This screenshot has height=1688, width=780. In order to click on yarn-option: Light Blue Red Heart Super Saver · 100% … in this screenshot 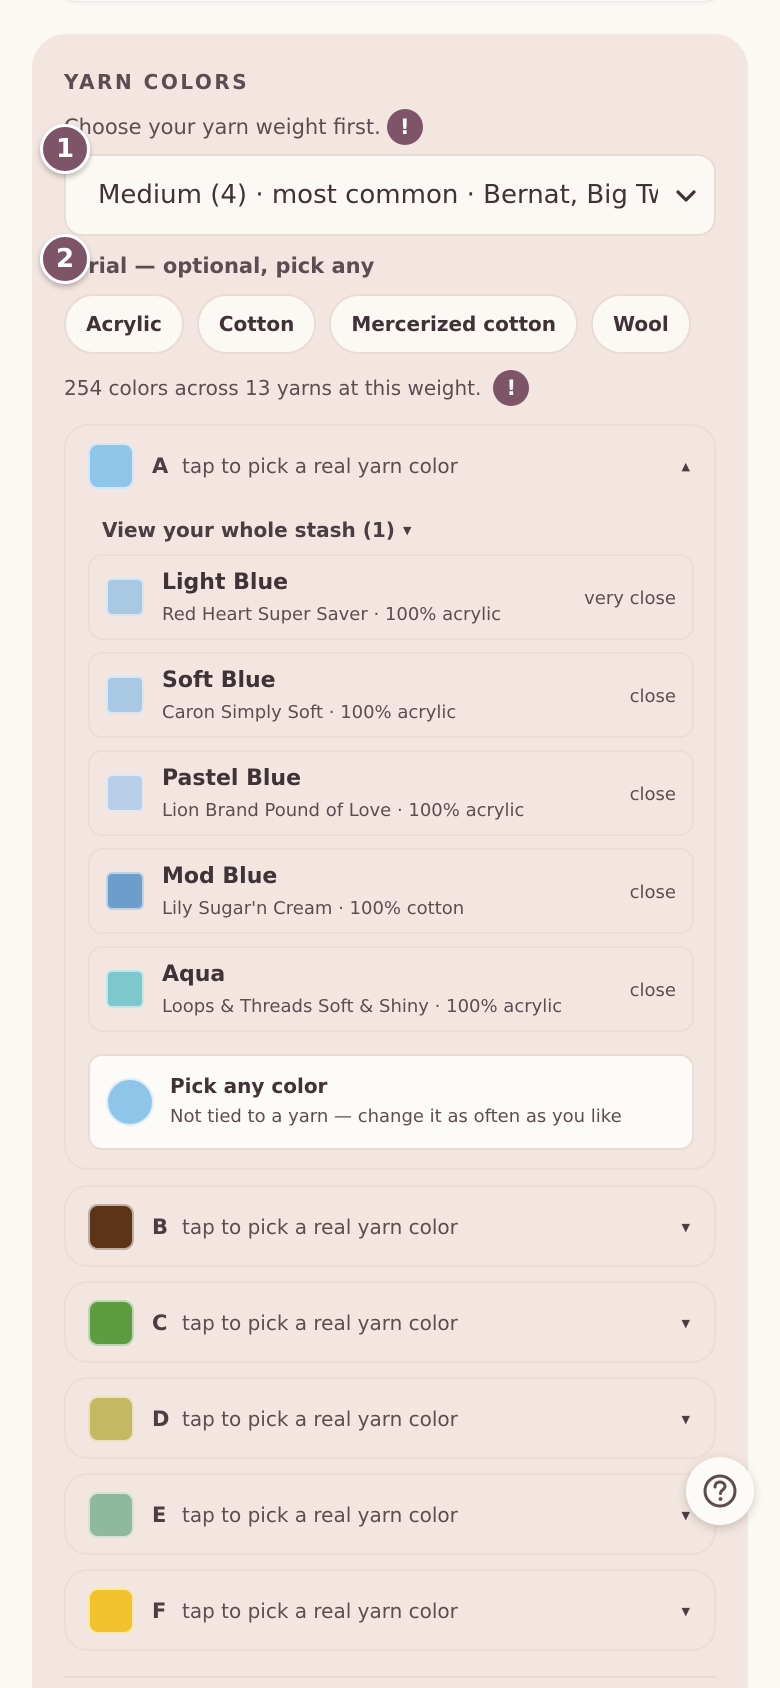, I will do `click(391, 597)`.